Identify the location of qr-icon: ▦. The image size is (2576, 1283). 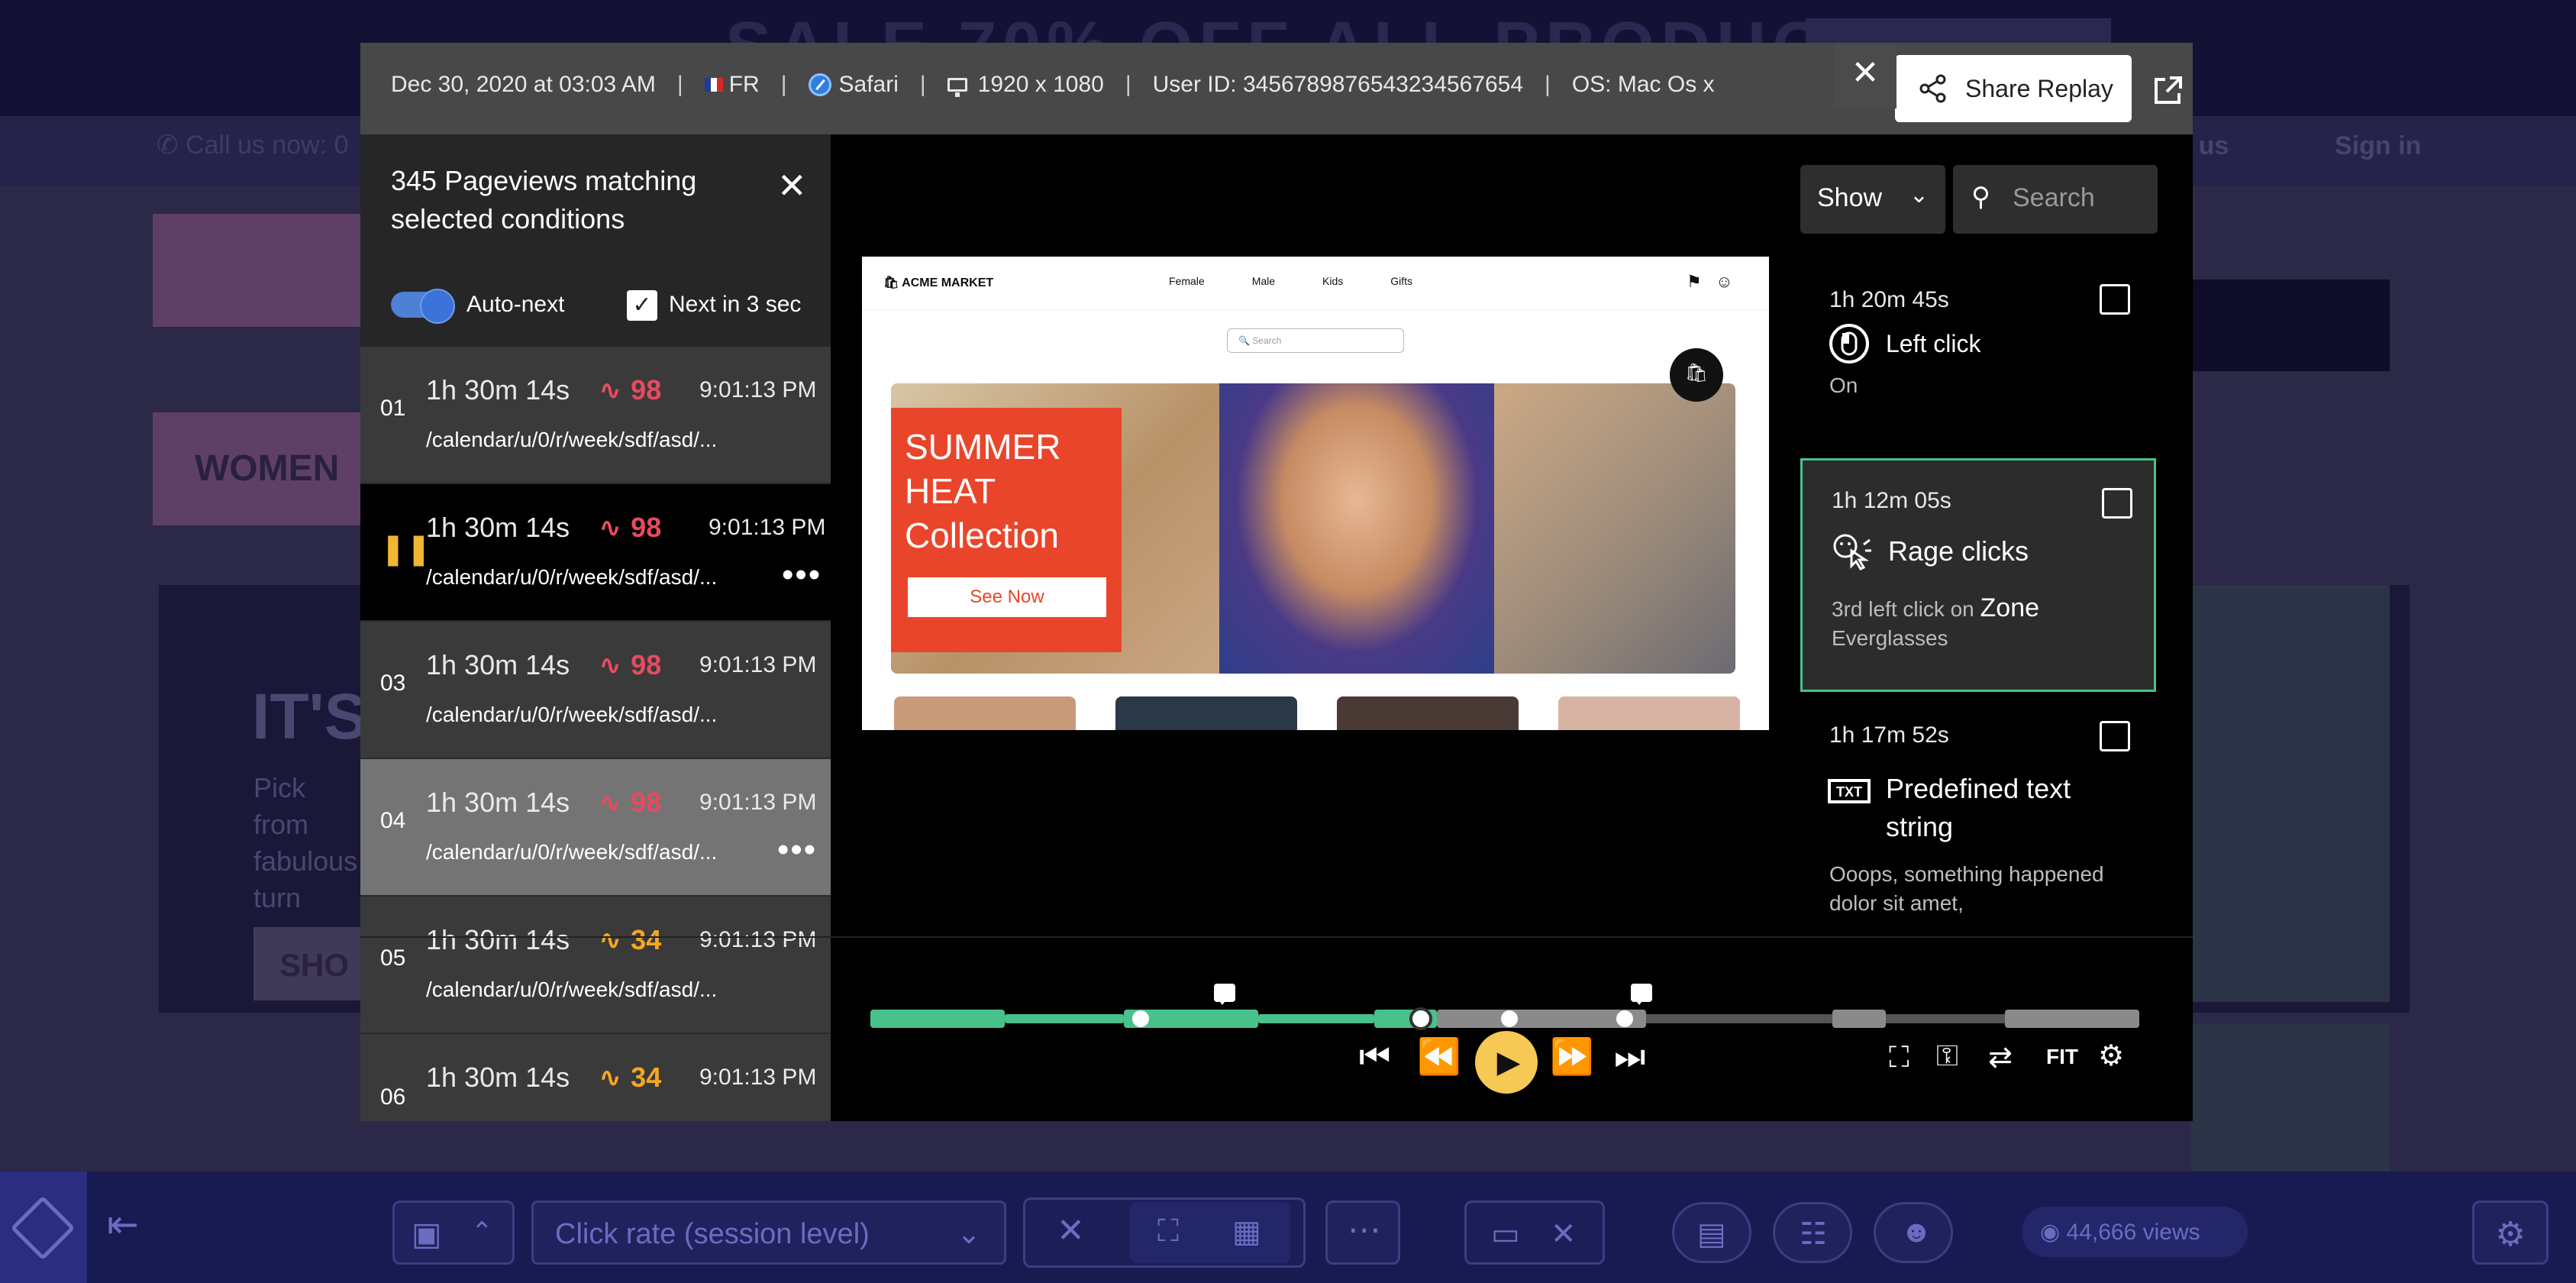
(1246, 1232).